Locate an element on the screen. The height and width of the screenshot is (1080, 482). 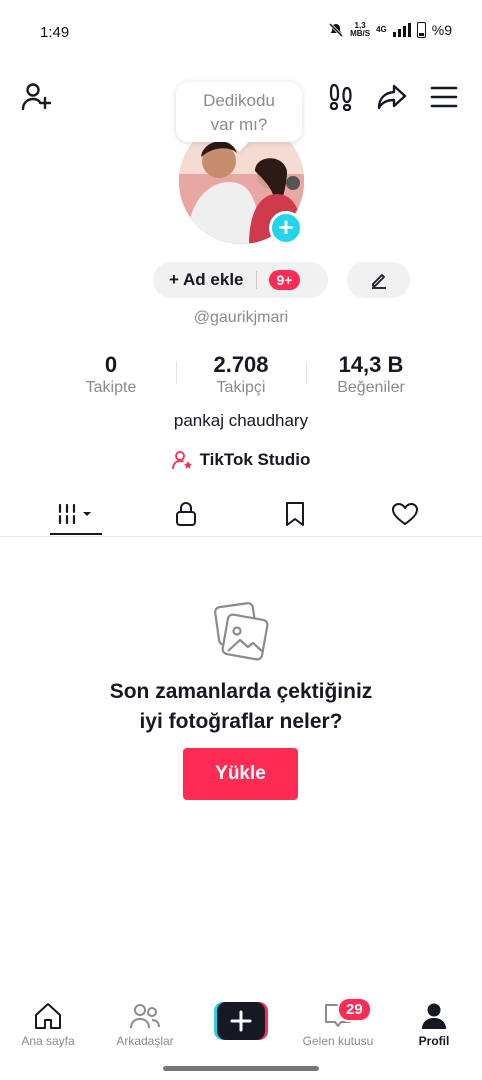
add-friend-icon is located at coordinates (36, 97).